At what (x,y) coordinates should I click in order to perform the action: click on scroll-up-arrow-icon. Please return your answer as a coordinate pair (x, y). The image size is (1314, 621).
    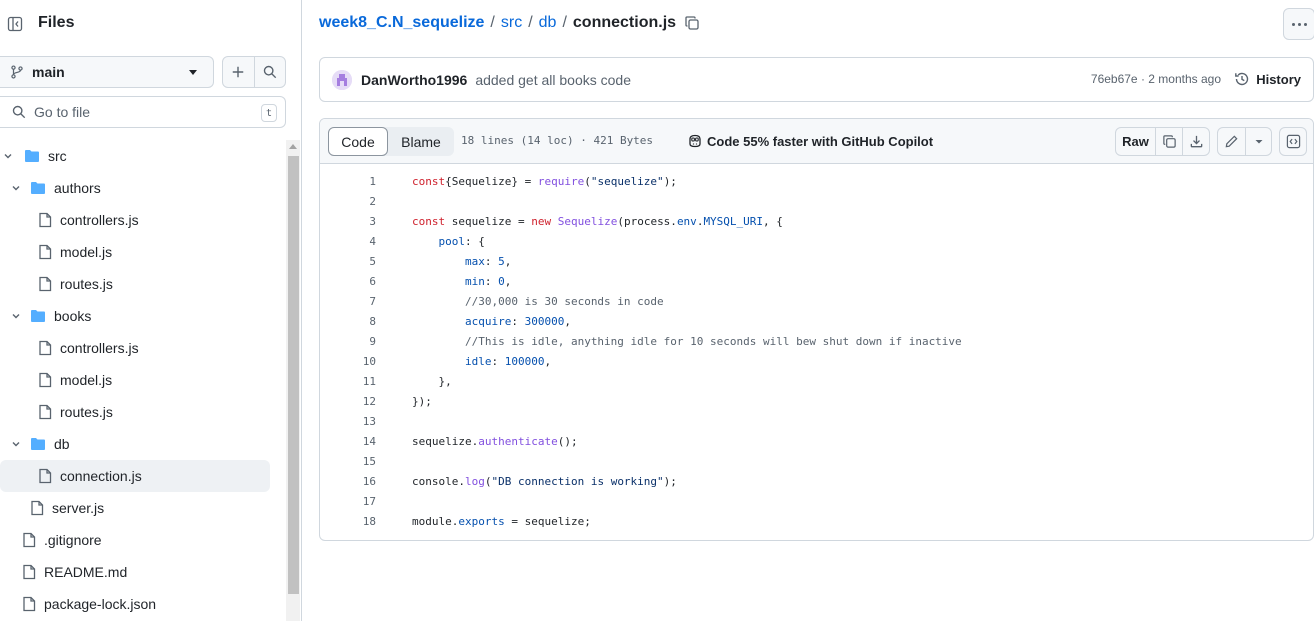
    Looking at the image, I should click on (293, 146).